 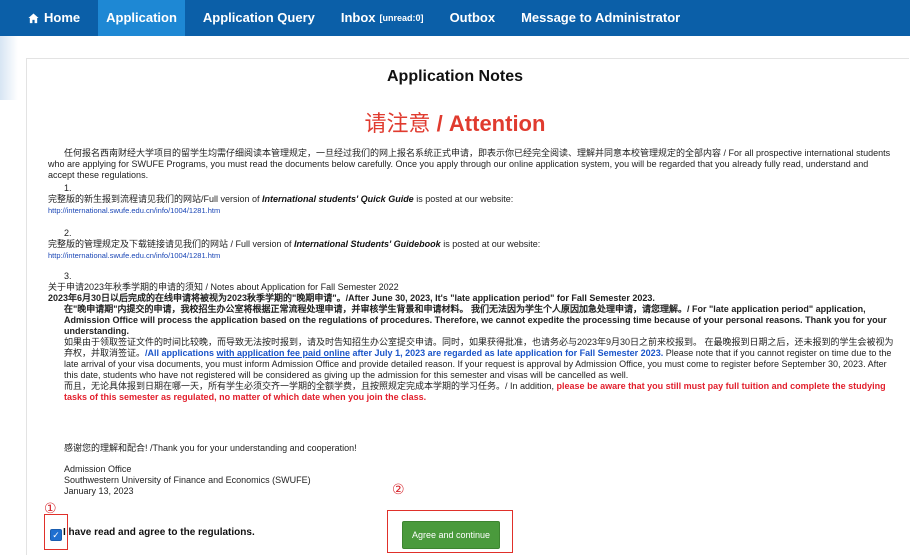 I want to click on attention-en: Attention, so click(x=497, y=123).